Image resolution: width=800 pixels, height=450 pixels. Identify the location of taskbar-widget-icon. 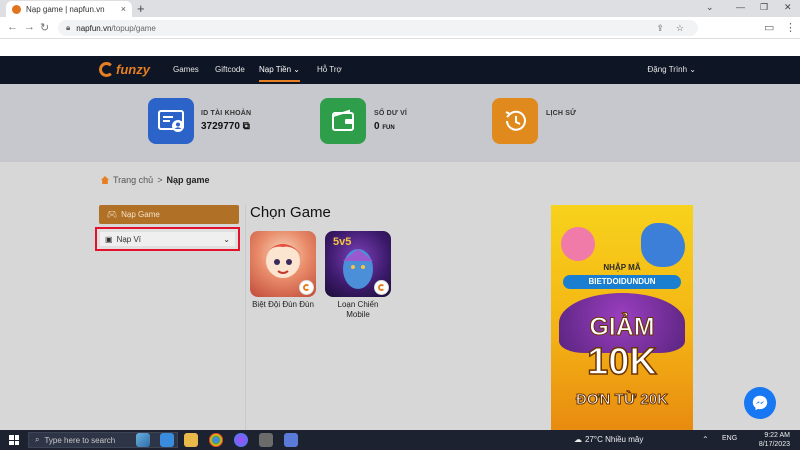
(143, 440).